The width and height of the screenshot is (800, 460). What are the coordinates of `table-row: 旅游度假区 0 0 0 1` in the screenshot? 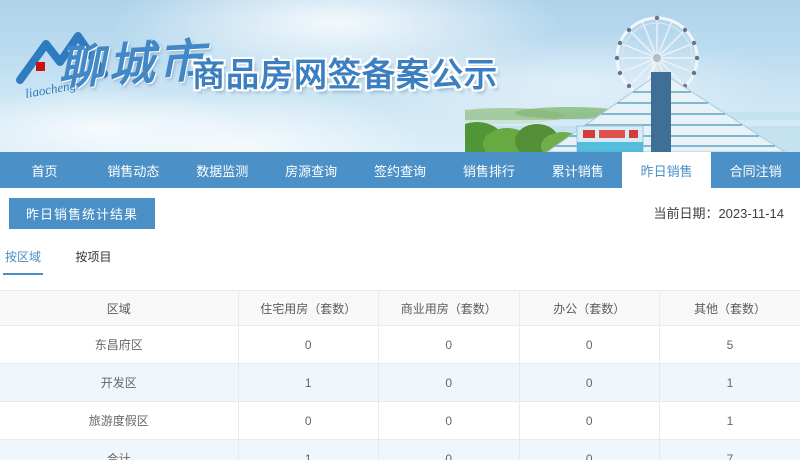 It's located at (400, 420).